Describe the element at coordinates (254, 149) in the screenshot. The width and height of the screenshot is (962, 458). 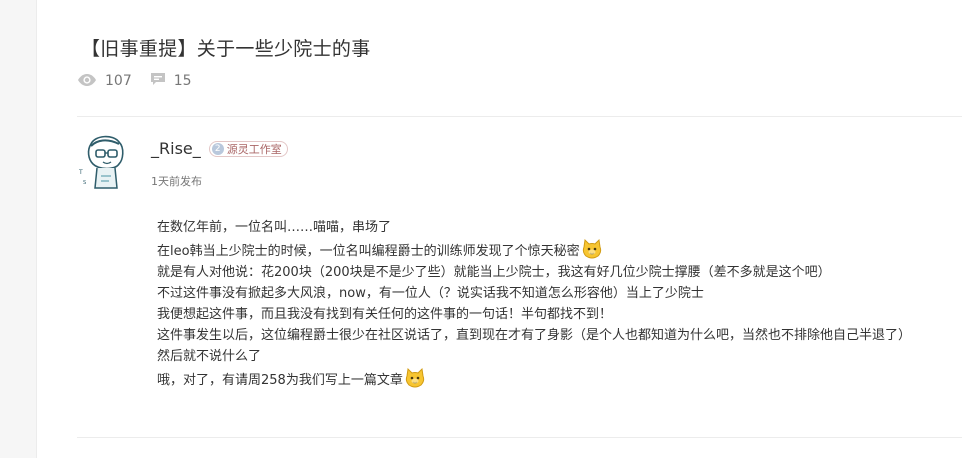
I see `badge-label: 源灵工作室` at that location.